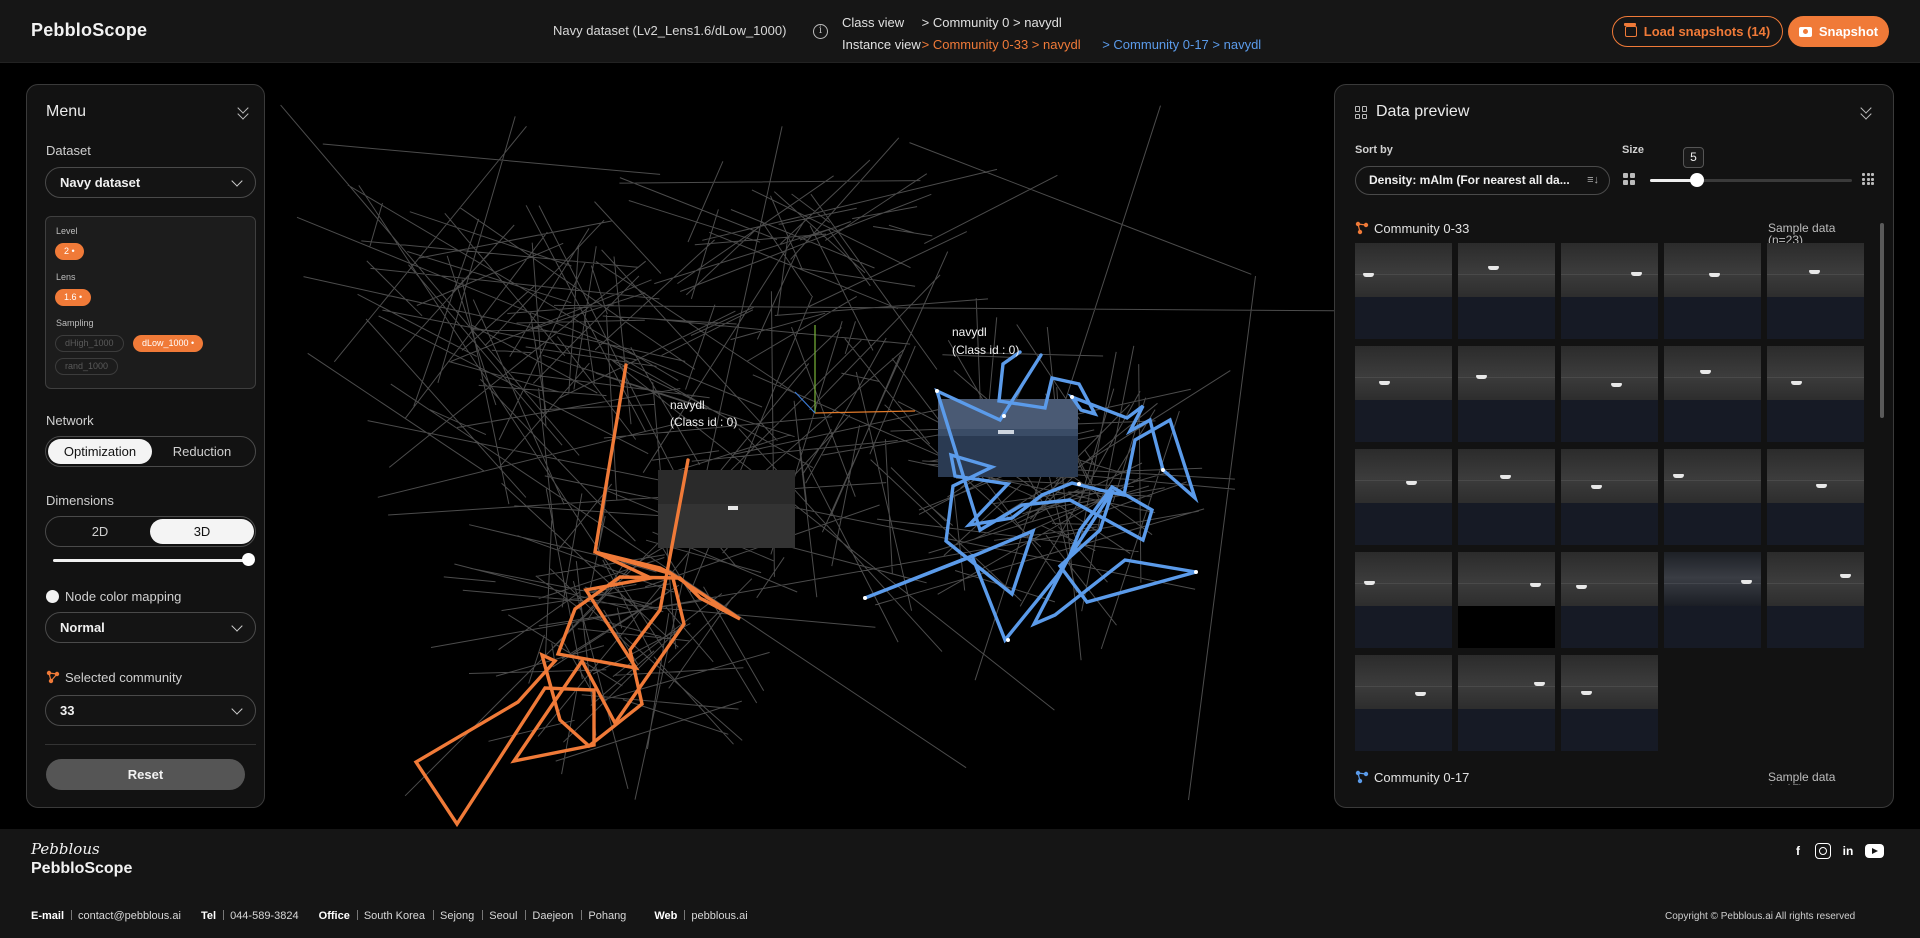  What do you see at coordinates (150, 182) in the screenshot?
I see `dataset-select: Navy dataset` at bounding box center [150, 182].